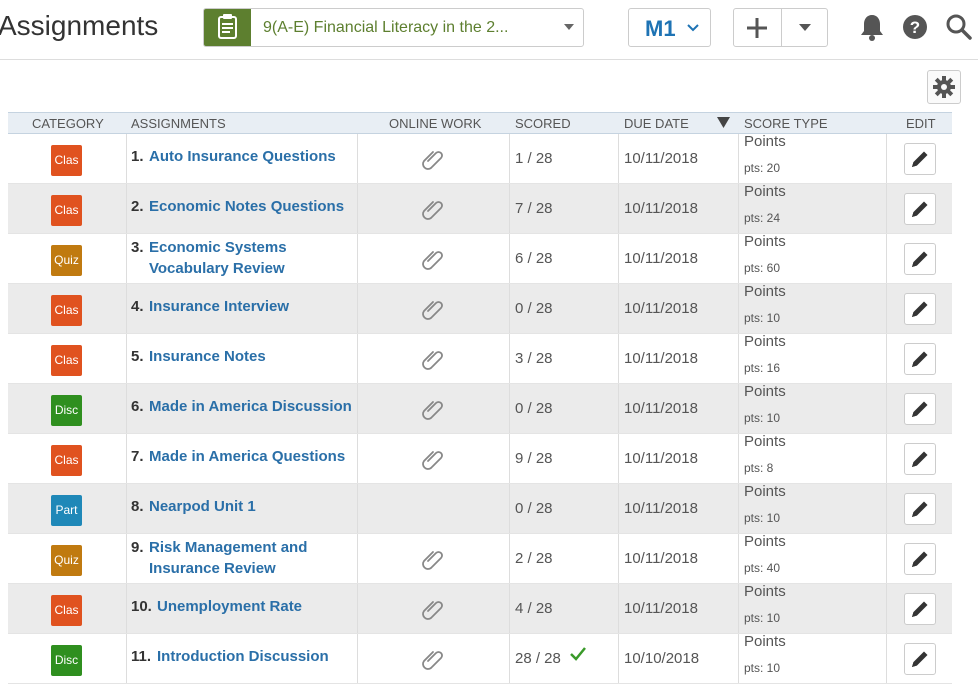  Describe the element at coordinates (656, 123) in the screenshot. I see `column-due-date: DUE DATE` at that location.